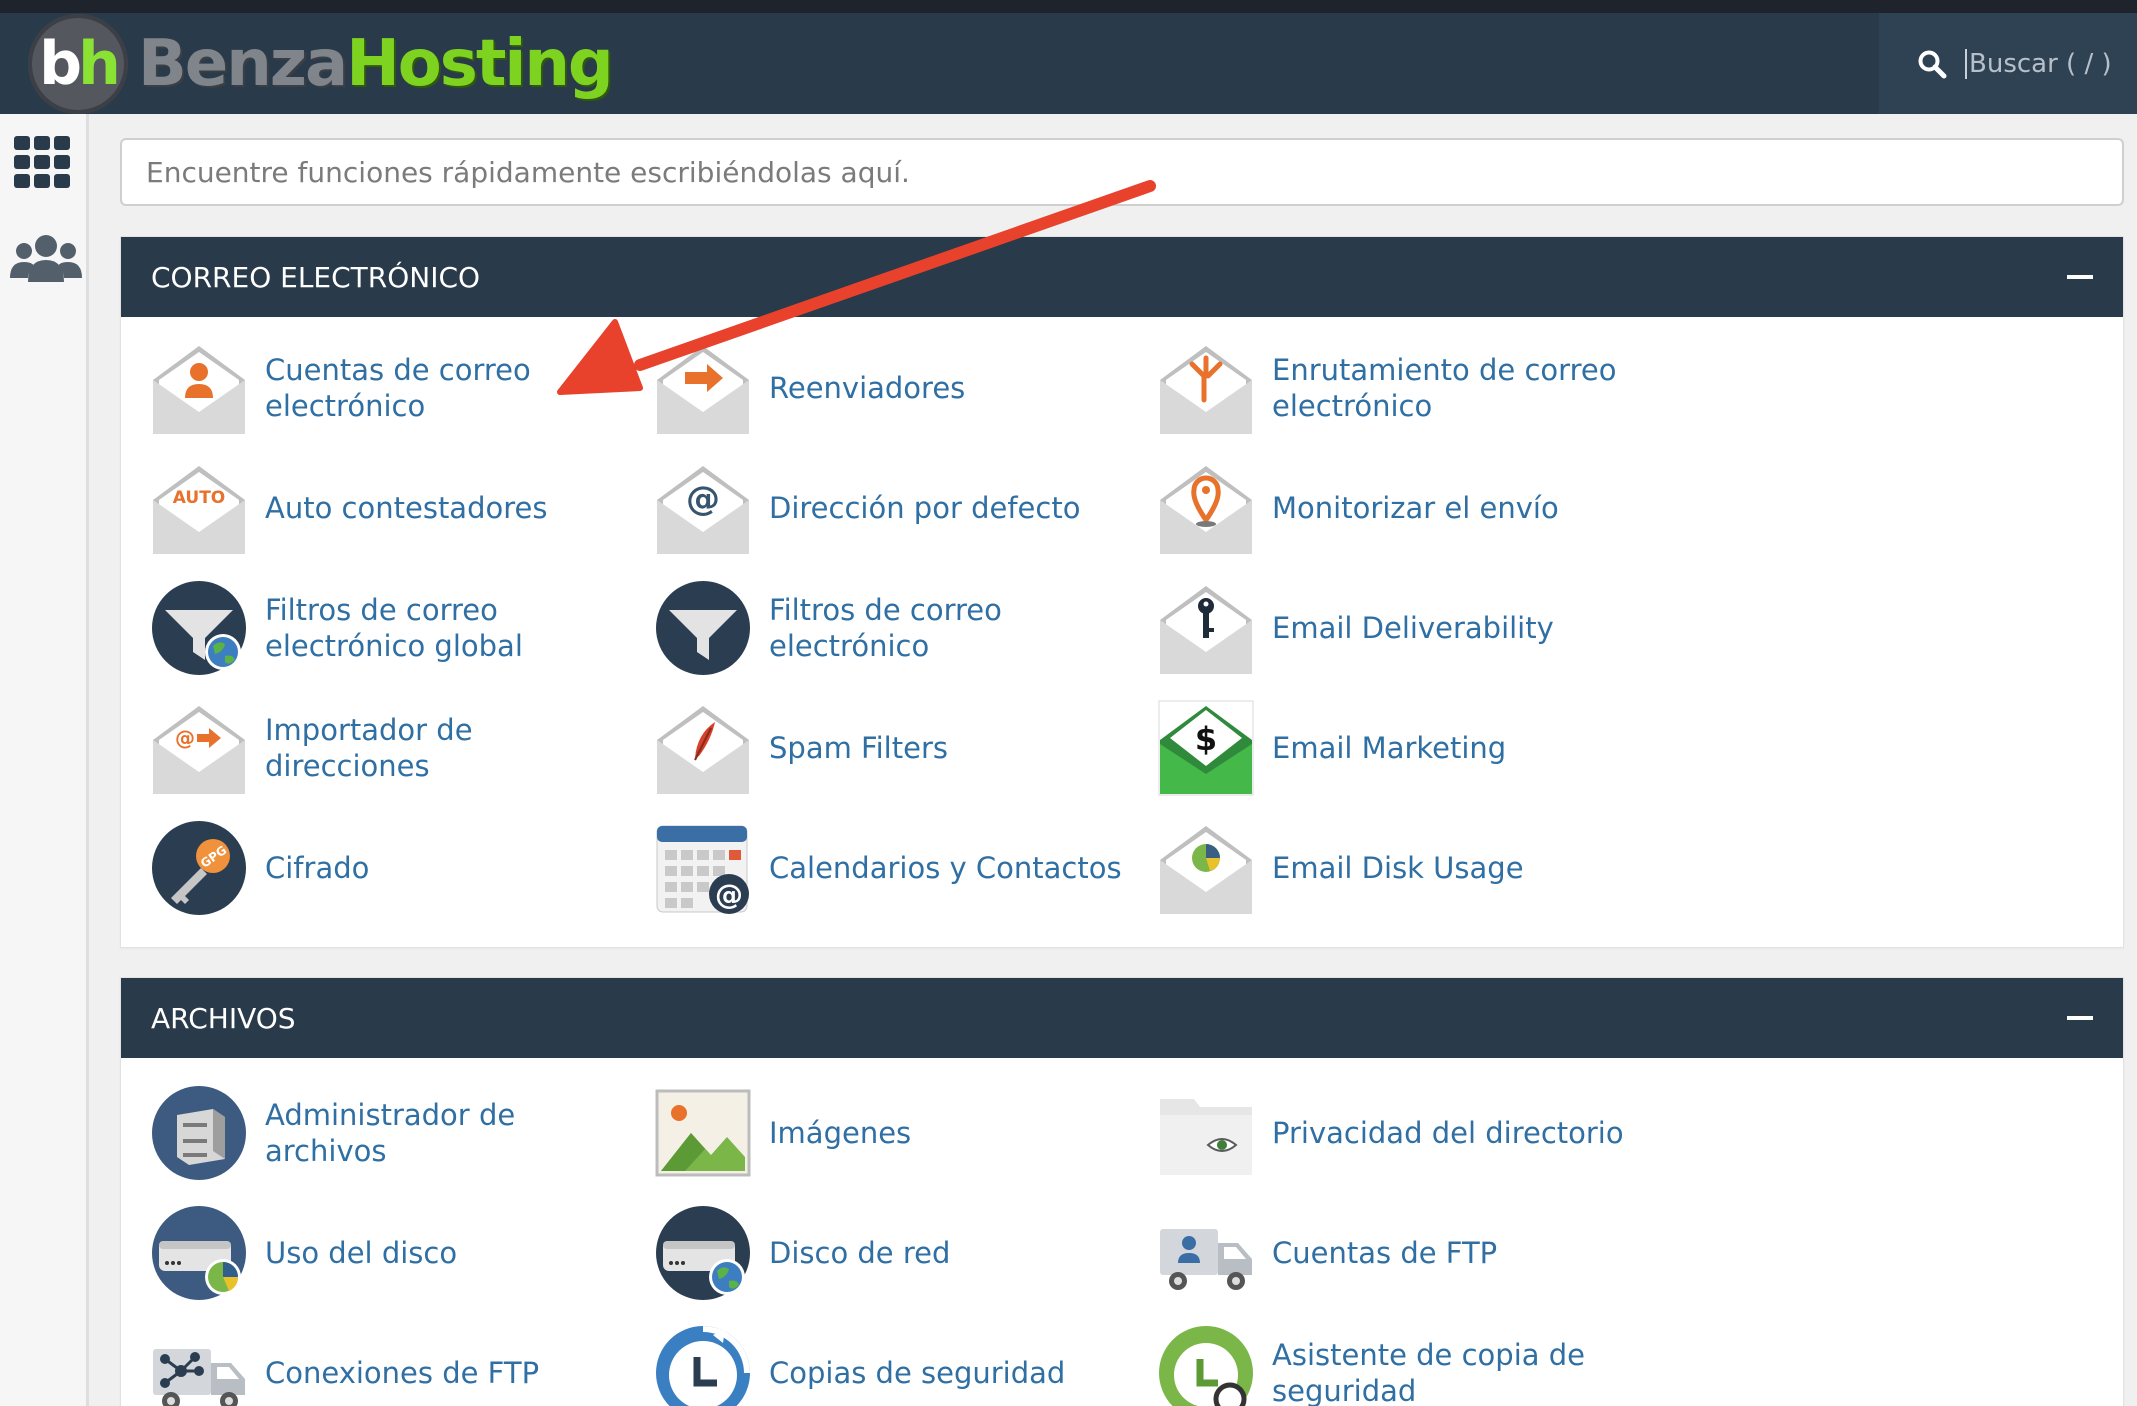 This screenshot has width=2137, height=1406. Describe the element at coordinates (945, 868) in the screenshot. I see `tool-label: Calendarios y Contactos` at that location.